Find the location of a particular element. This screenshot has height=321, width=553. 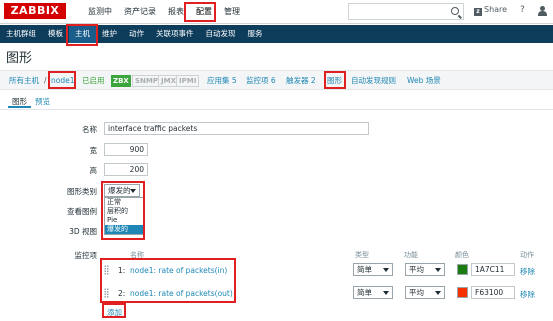

highlight-add is located at coordinates (114, 310).